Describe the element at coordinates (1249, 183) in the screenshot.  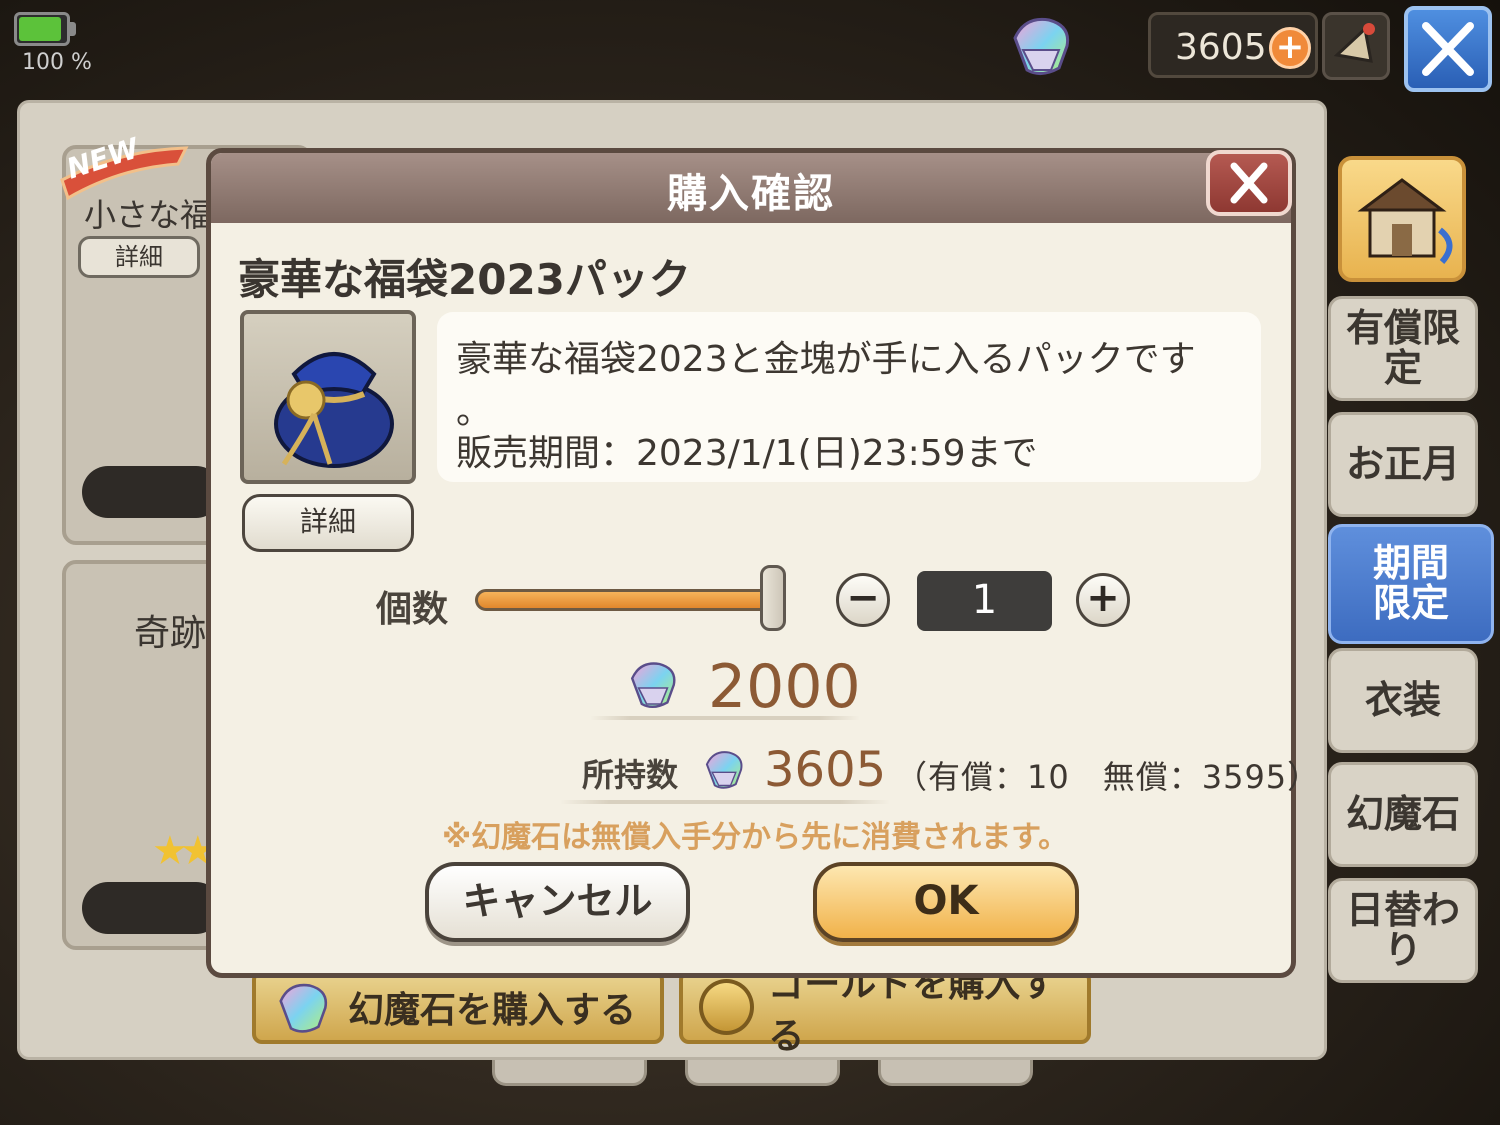
I see `dialog-close-button` at that location.